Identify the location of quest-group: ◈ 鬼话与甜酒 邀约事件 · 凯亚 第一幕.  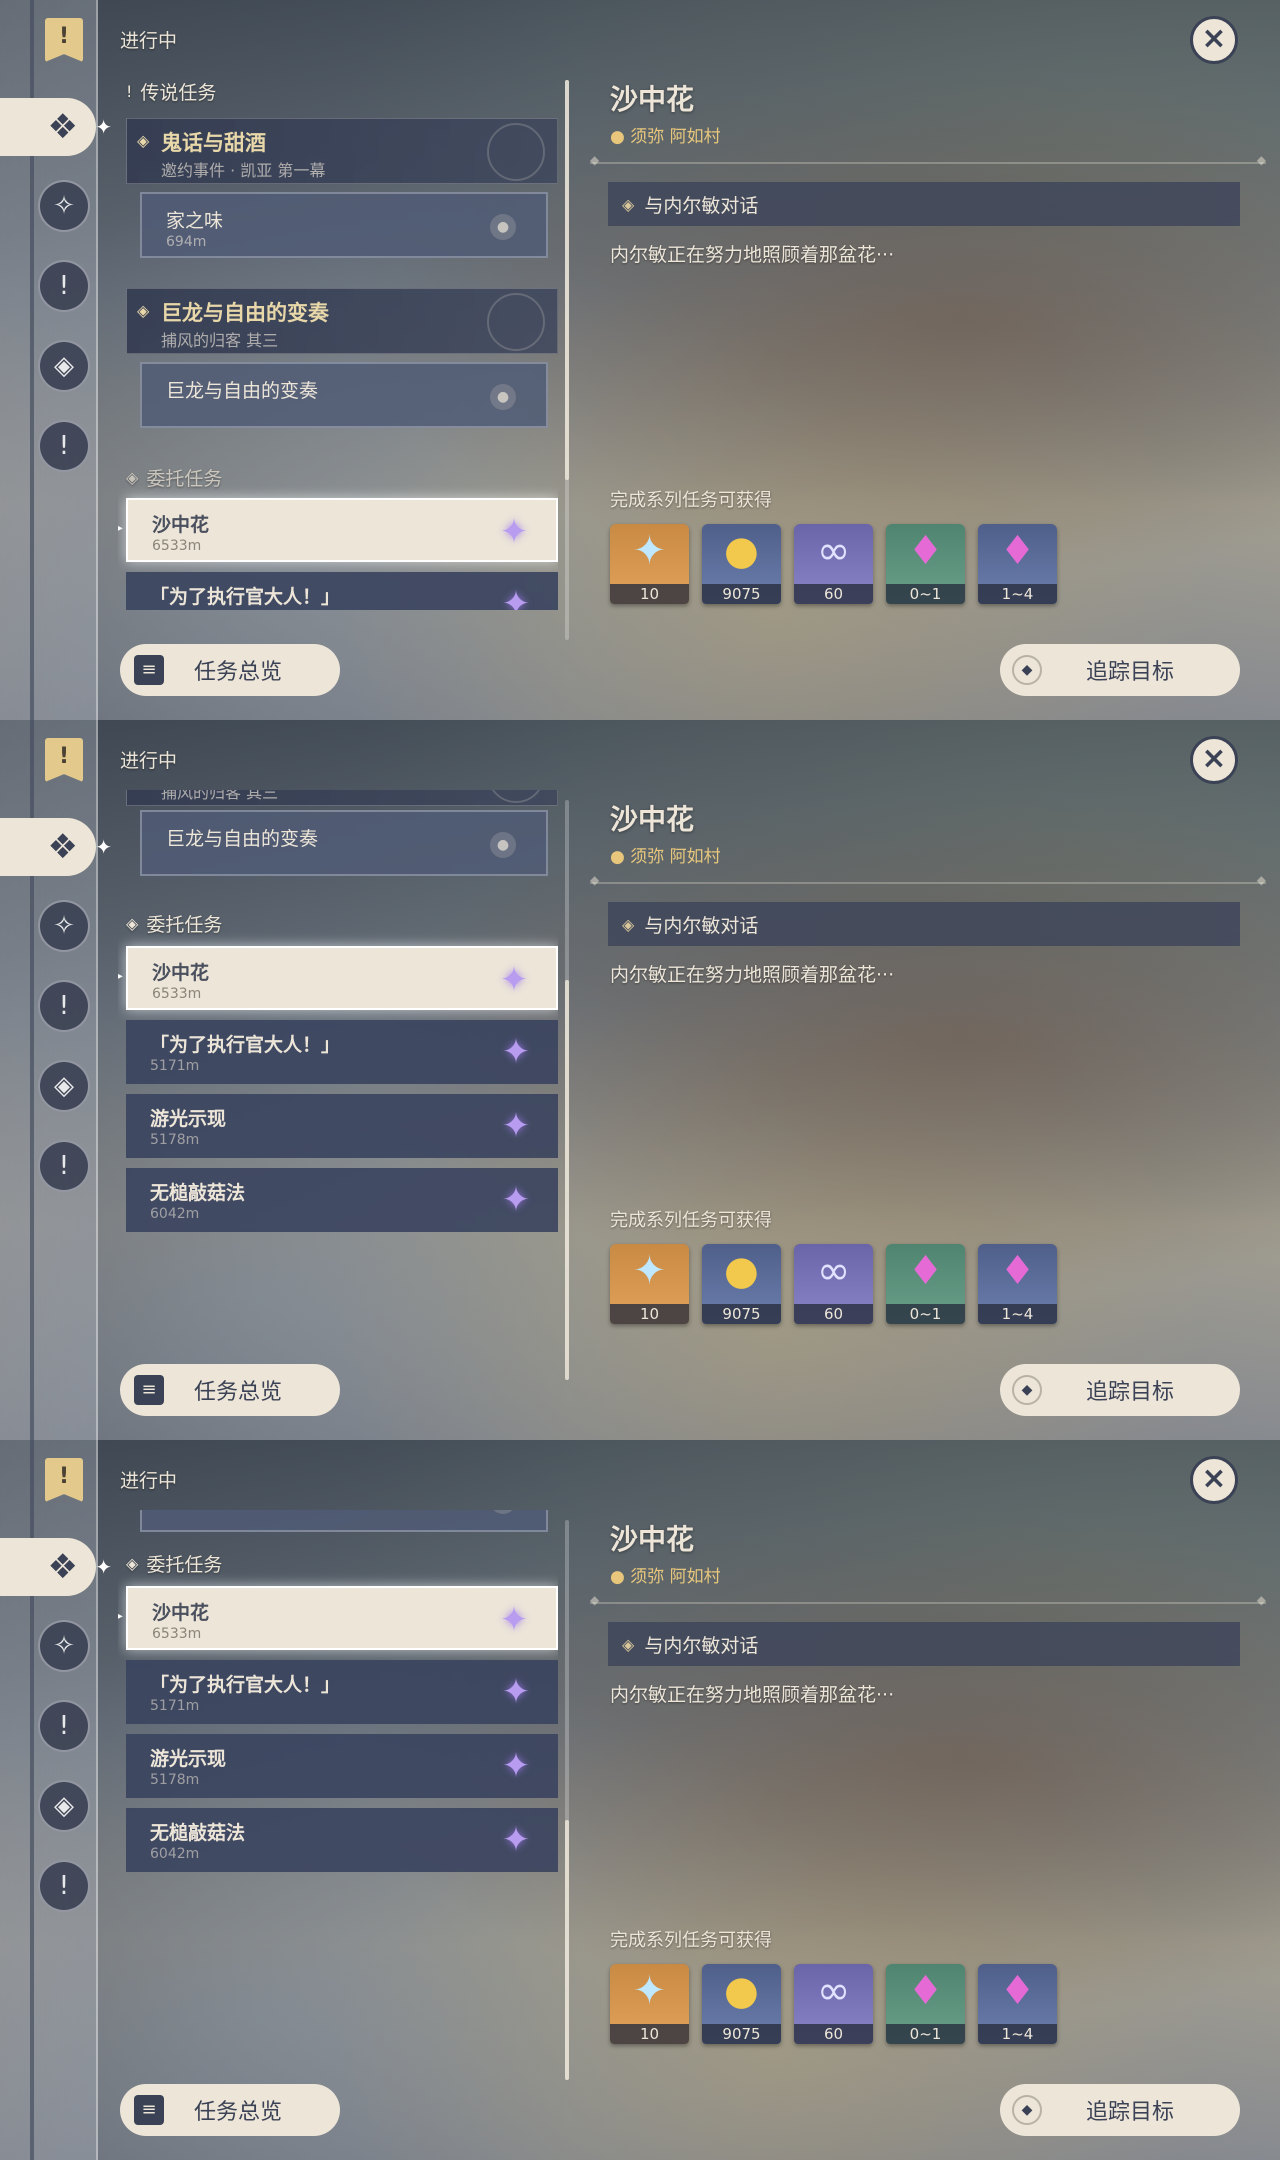
(342, 151).